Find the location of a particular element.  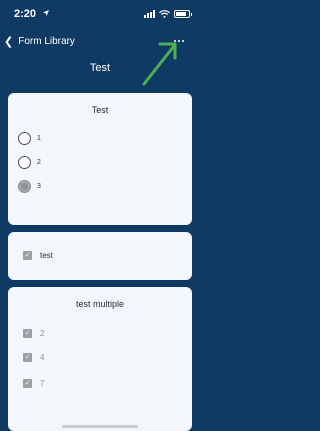

wifi-icon is located at coordinates (164, 13).